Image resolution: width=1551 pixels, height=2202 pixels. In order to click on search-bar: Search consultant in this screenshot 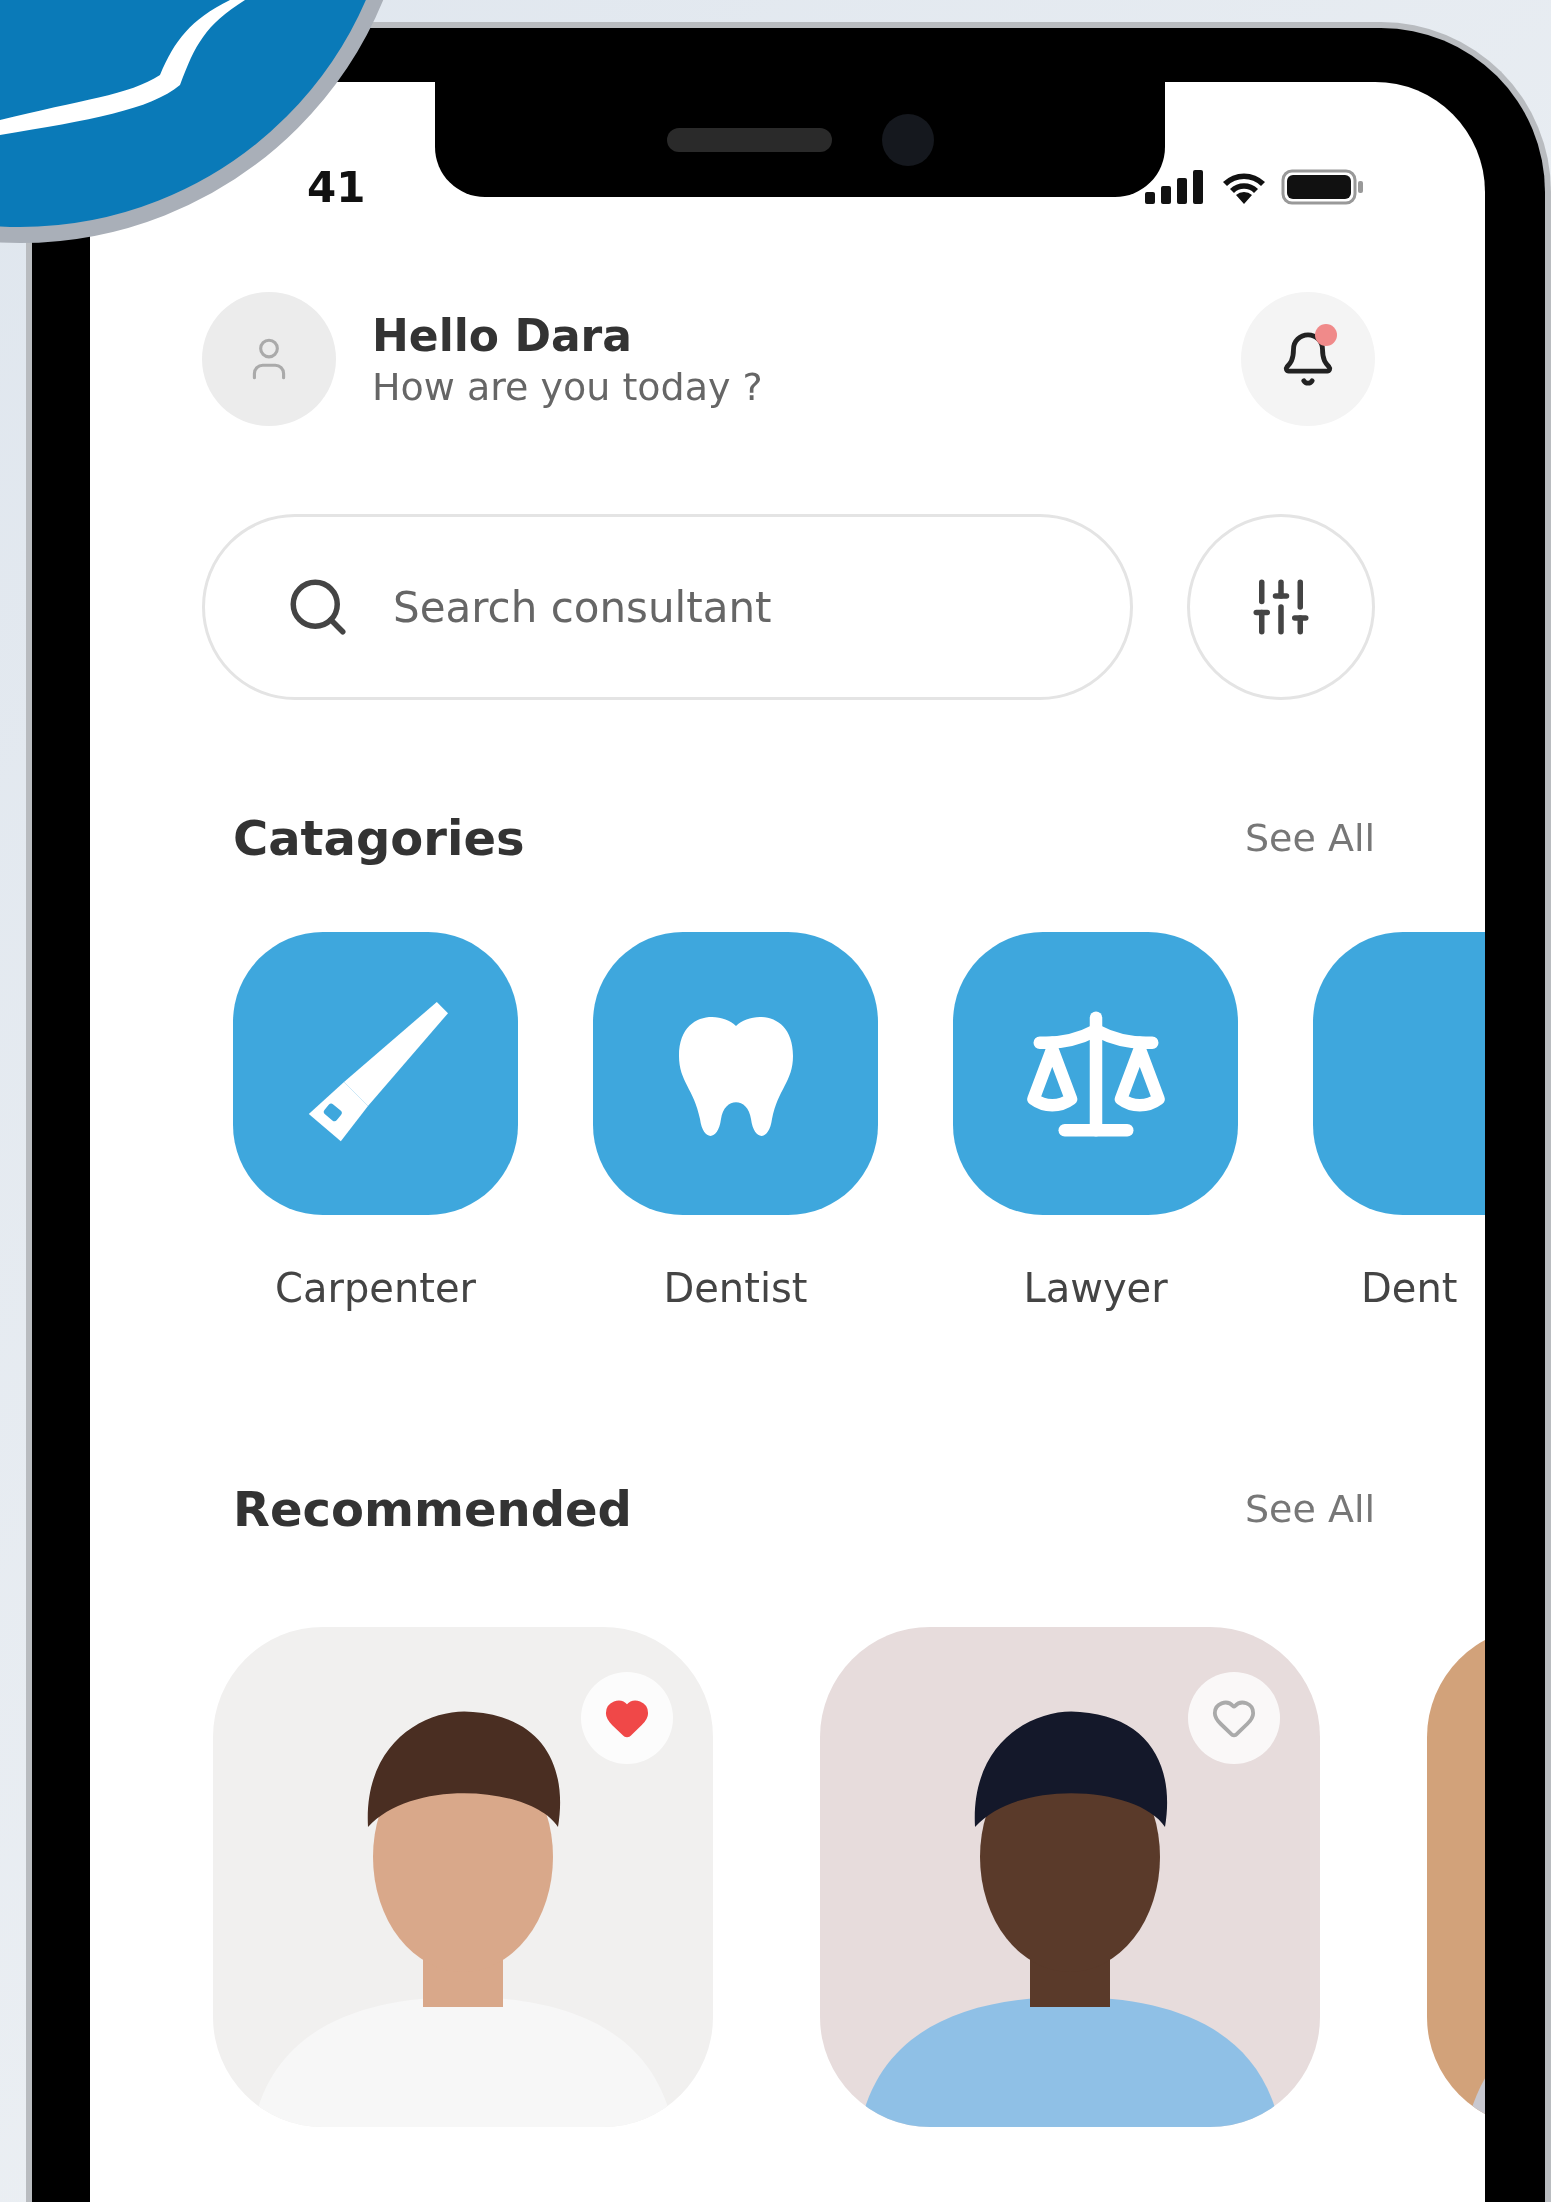, I will do `click(667, 607)`.